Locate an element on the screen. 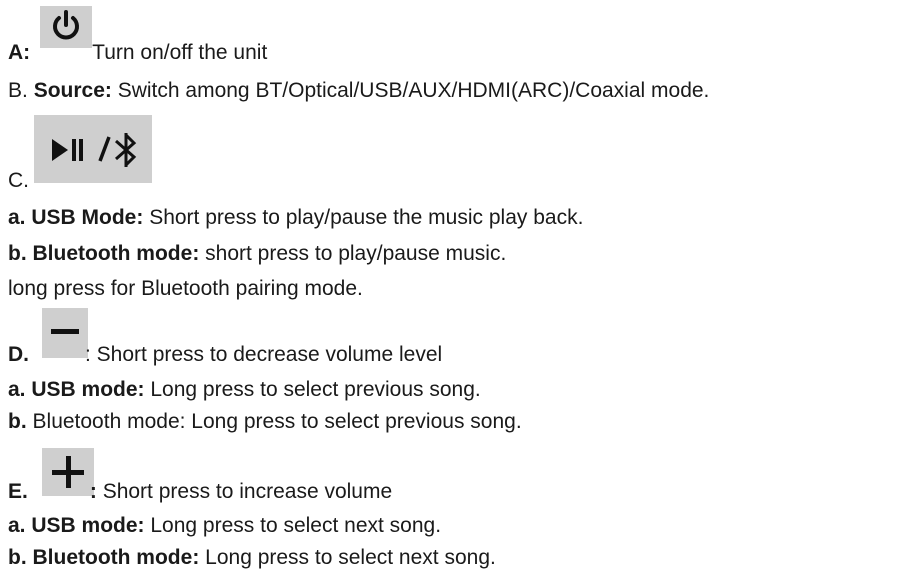 This screenshot has height=574, width=920. play-pause-bluetooth-icon is located at coordinates (93, 149).